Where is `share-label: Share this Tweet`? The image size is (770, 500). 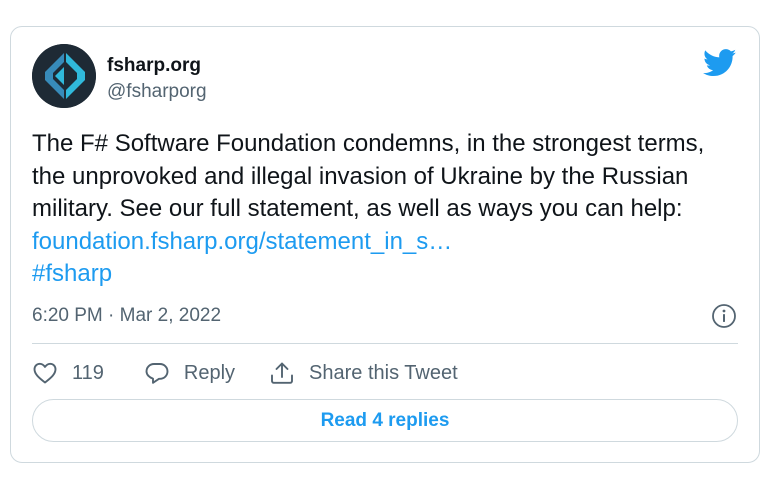
share-label: Share this Tweet is located at coordinates (383, 372).